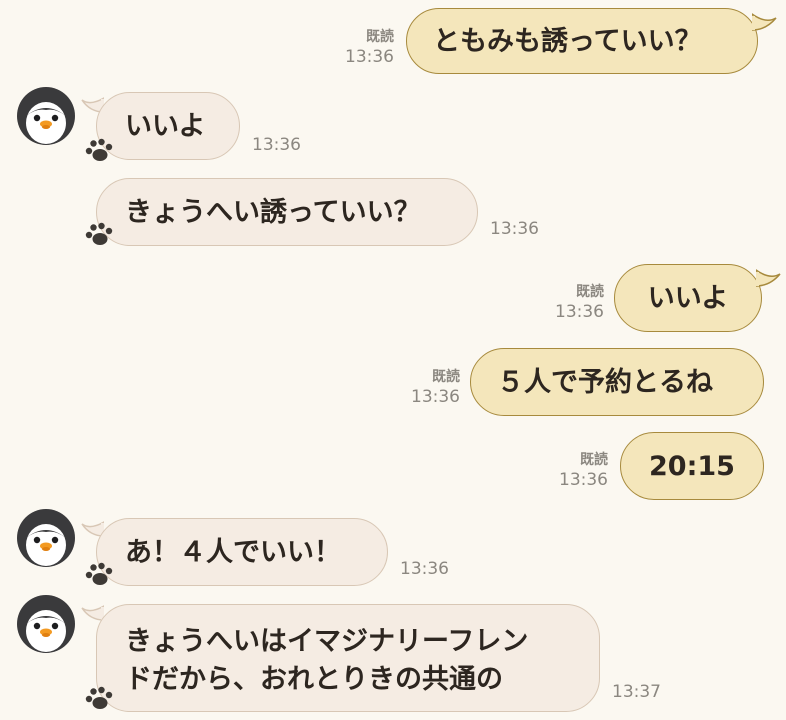 The height and width of the screenshot is (720, 786). I want to click on message-bubble: あ！４人でいい！, so click(242, 552).